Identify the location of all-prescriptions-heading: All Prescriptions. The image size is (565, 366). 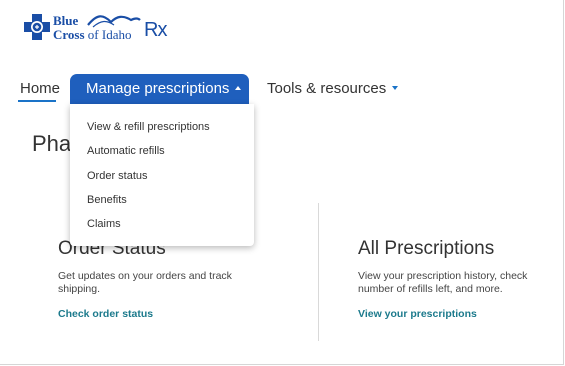
(426, 248).